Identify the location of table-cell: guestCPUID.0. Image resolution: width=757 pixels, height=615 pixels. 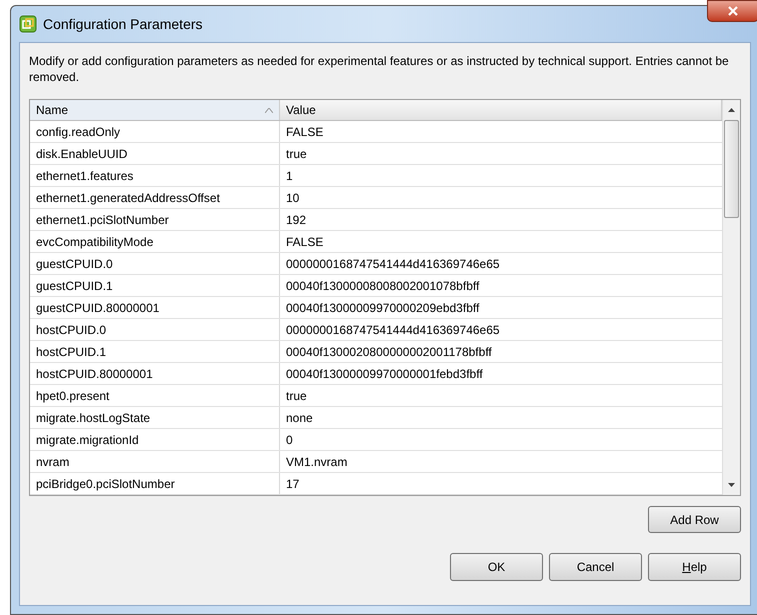
(155, 263).